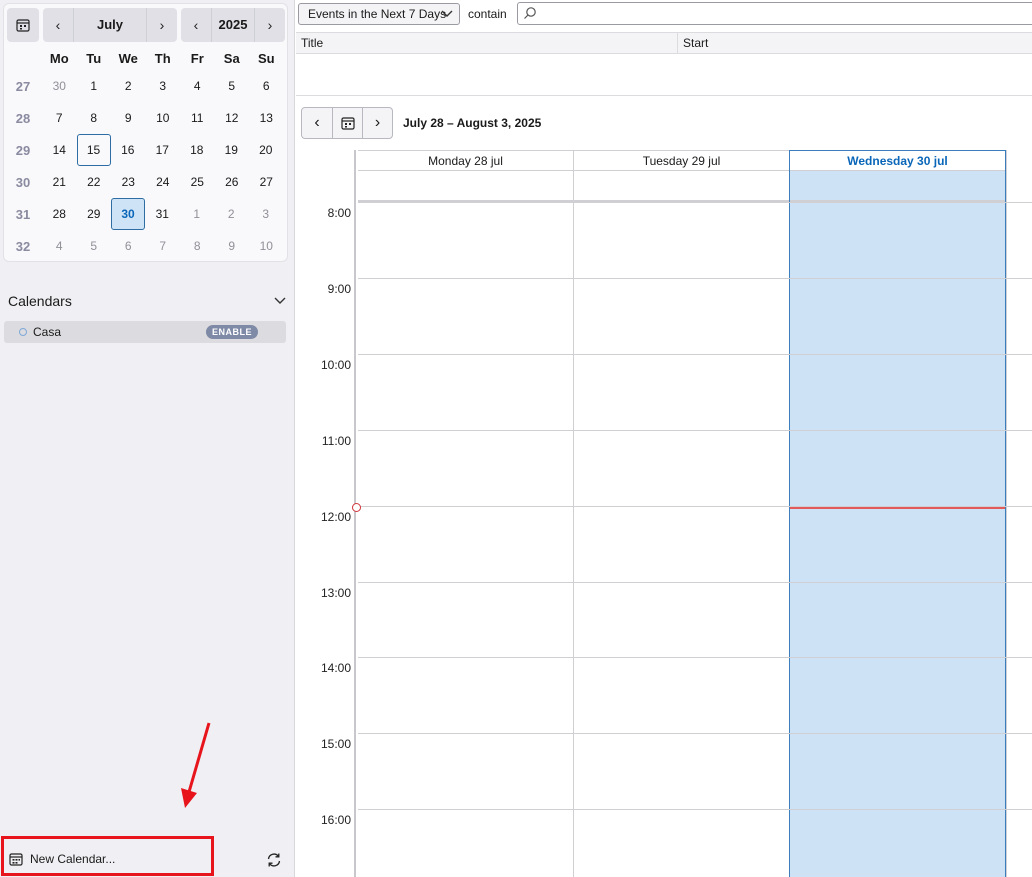 This screenshot has width=1032, height=877. I want to click on day-cell: 21, so click(59, 182).